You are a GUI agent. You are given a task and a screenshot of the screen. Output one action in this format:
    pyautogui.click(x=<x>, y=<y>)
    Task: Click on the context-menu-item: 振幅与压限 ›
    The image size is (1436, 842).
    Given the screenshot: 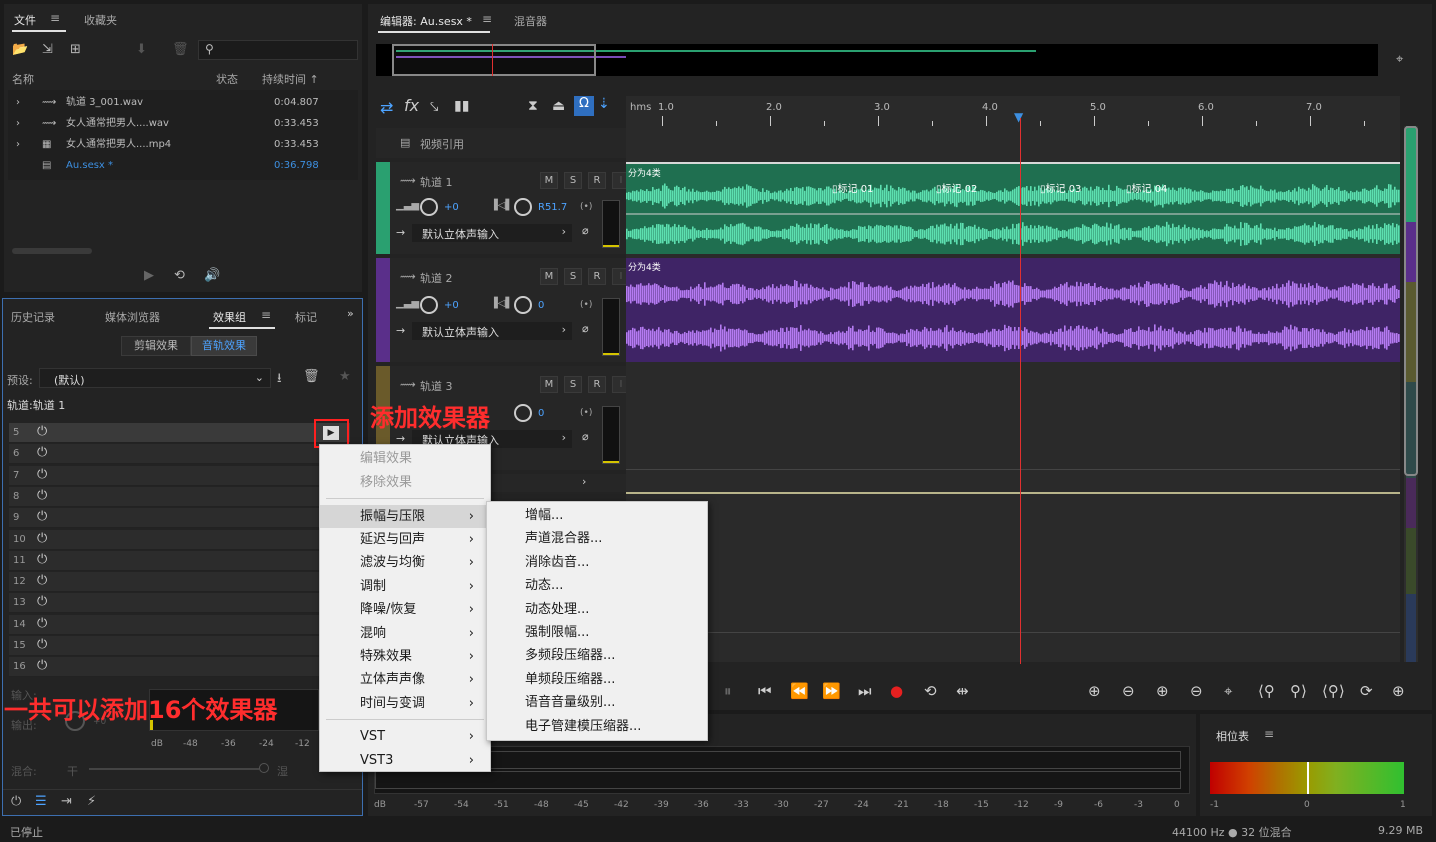 What is the action you would take?
    pyautogui.click(x=405, y=516)
    